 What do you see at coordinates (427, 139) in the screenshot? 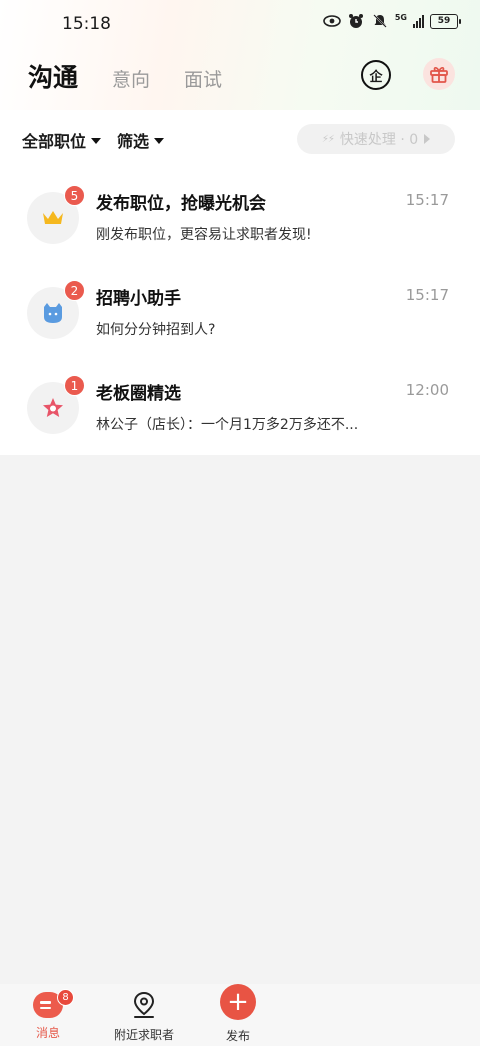
I see `caret-right-icon` at bounding box center [427, 139].